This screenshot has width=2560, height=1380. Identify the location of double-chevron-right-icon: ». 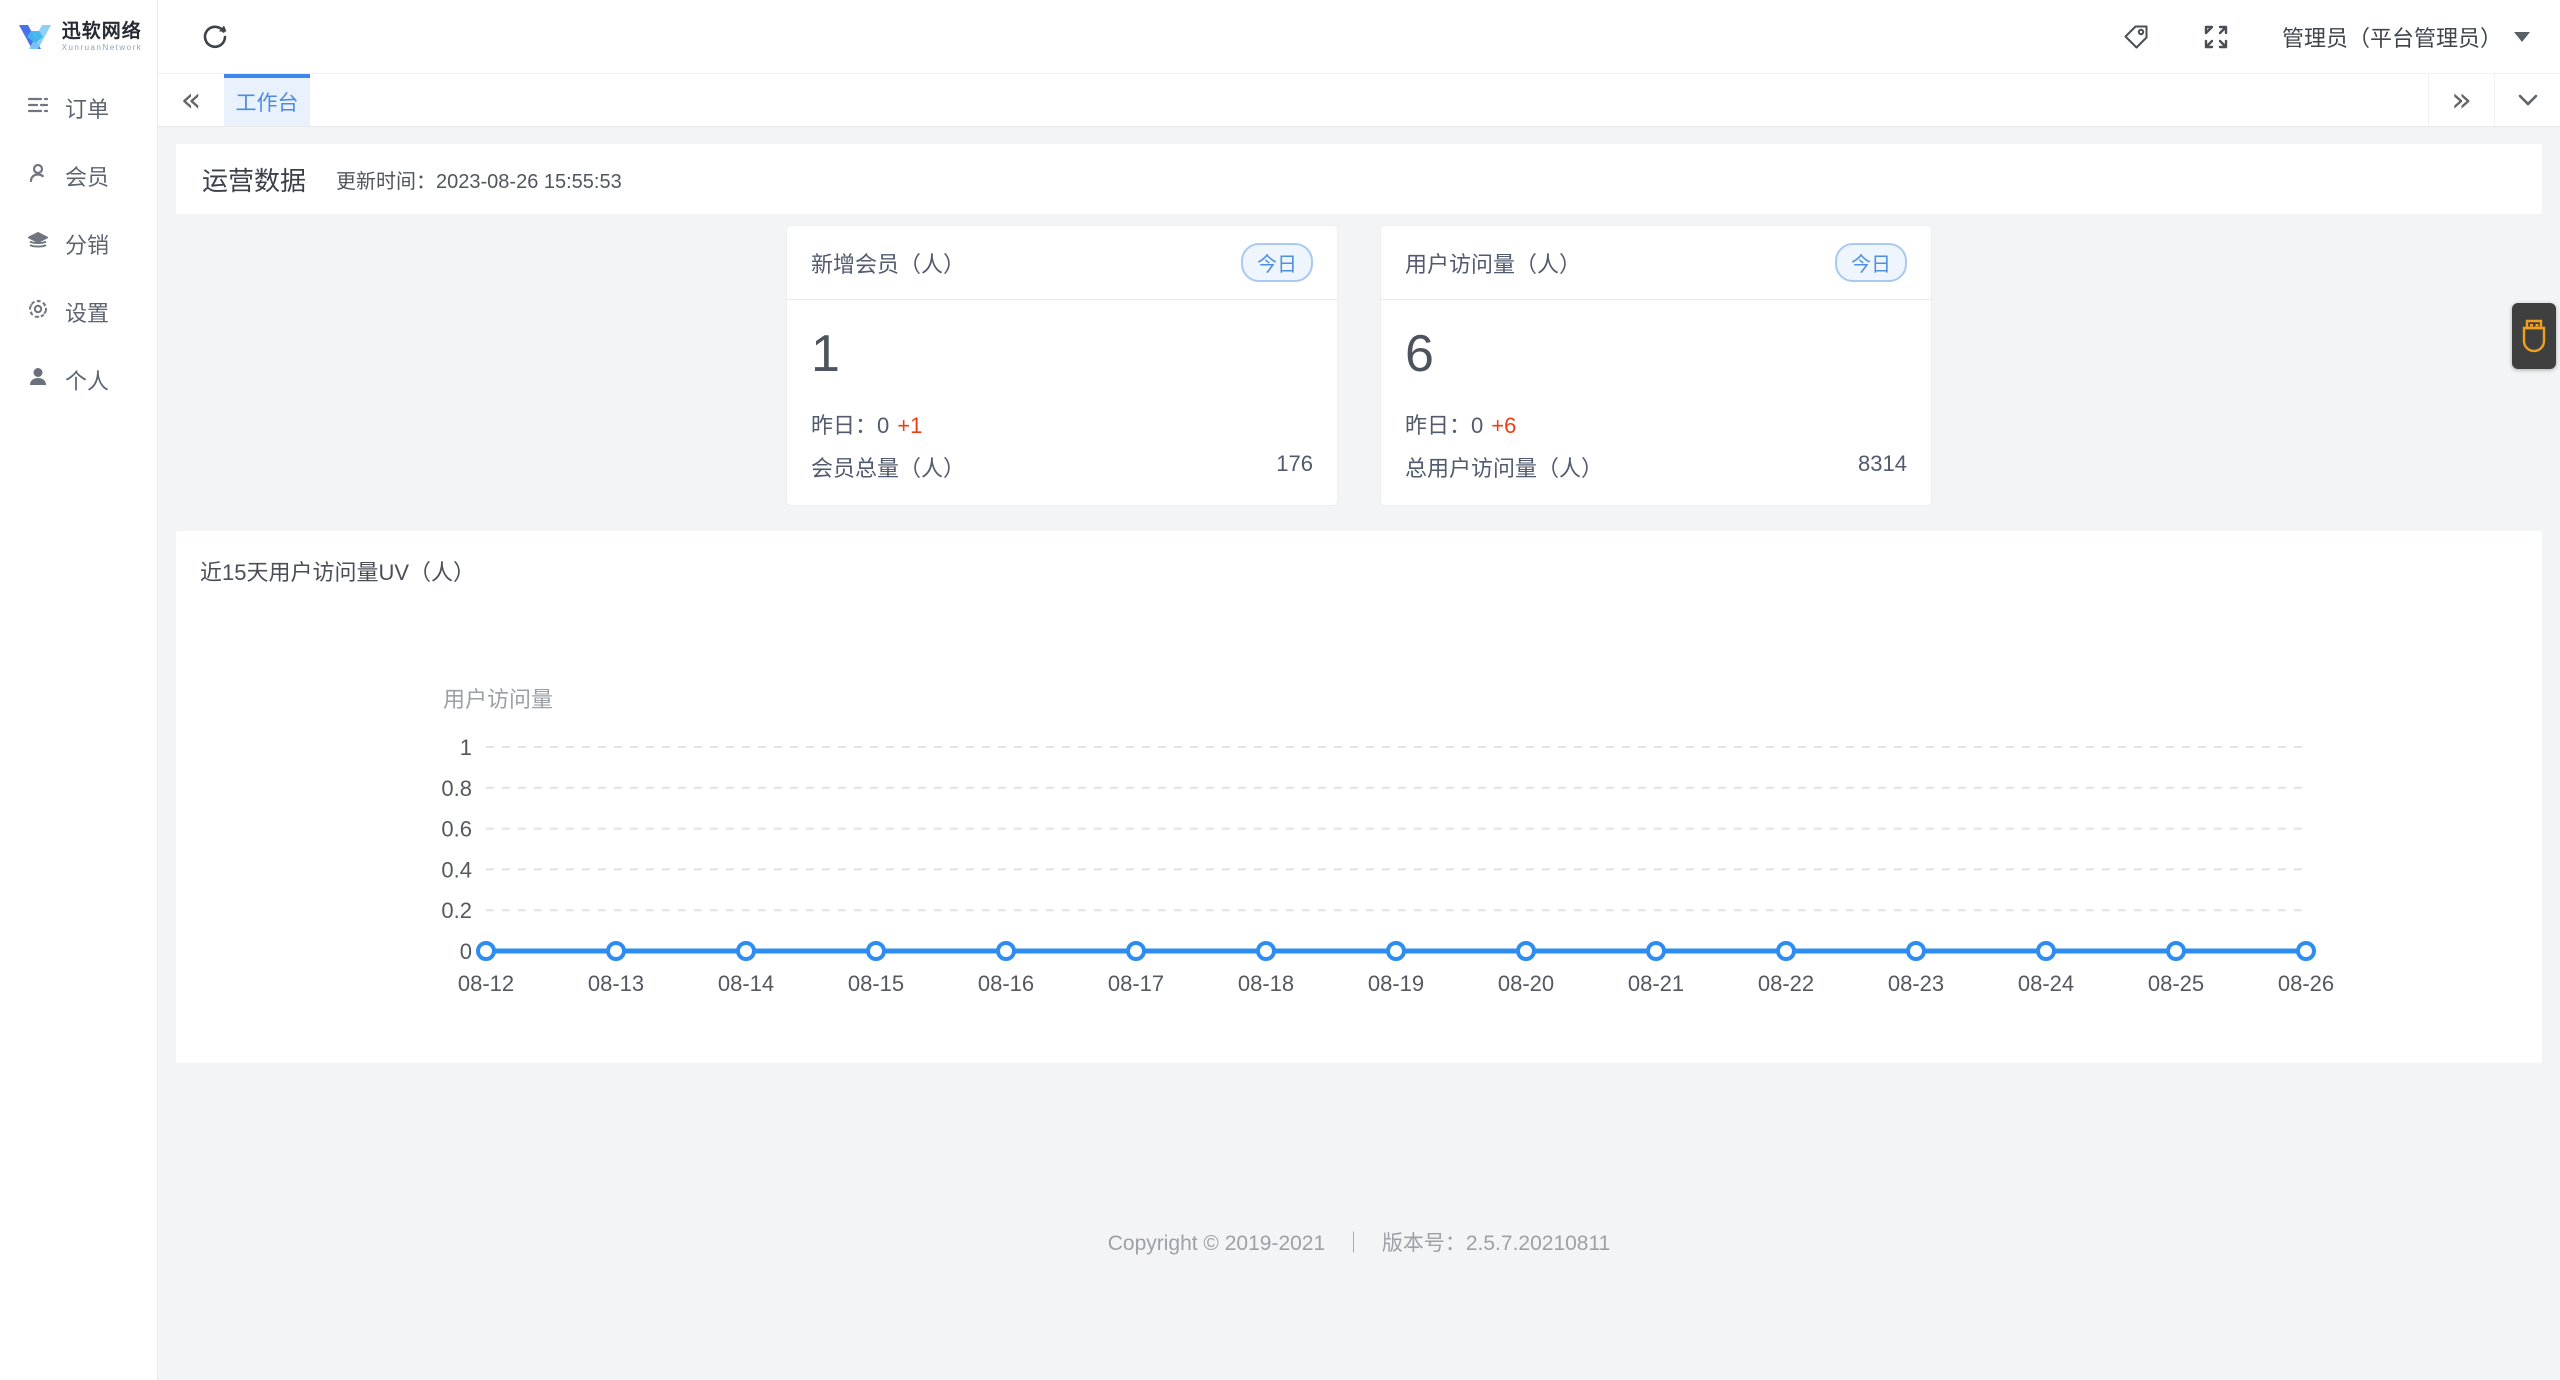
(2461, 100).